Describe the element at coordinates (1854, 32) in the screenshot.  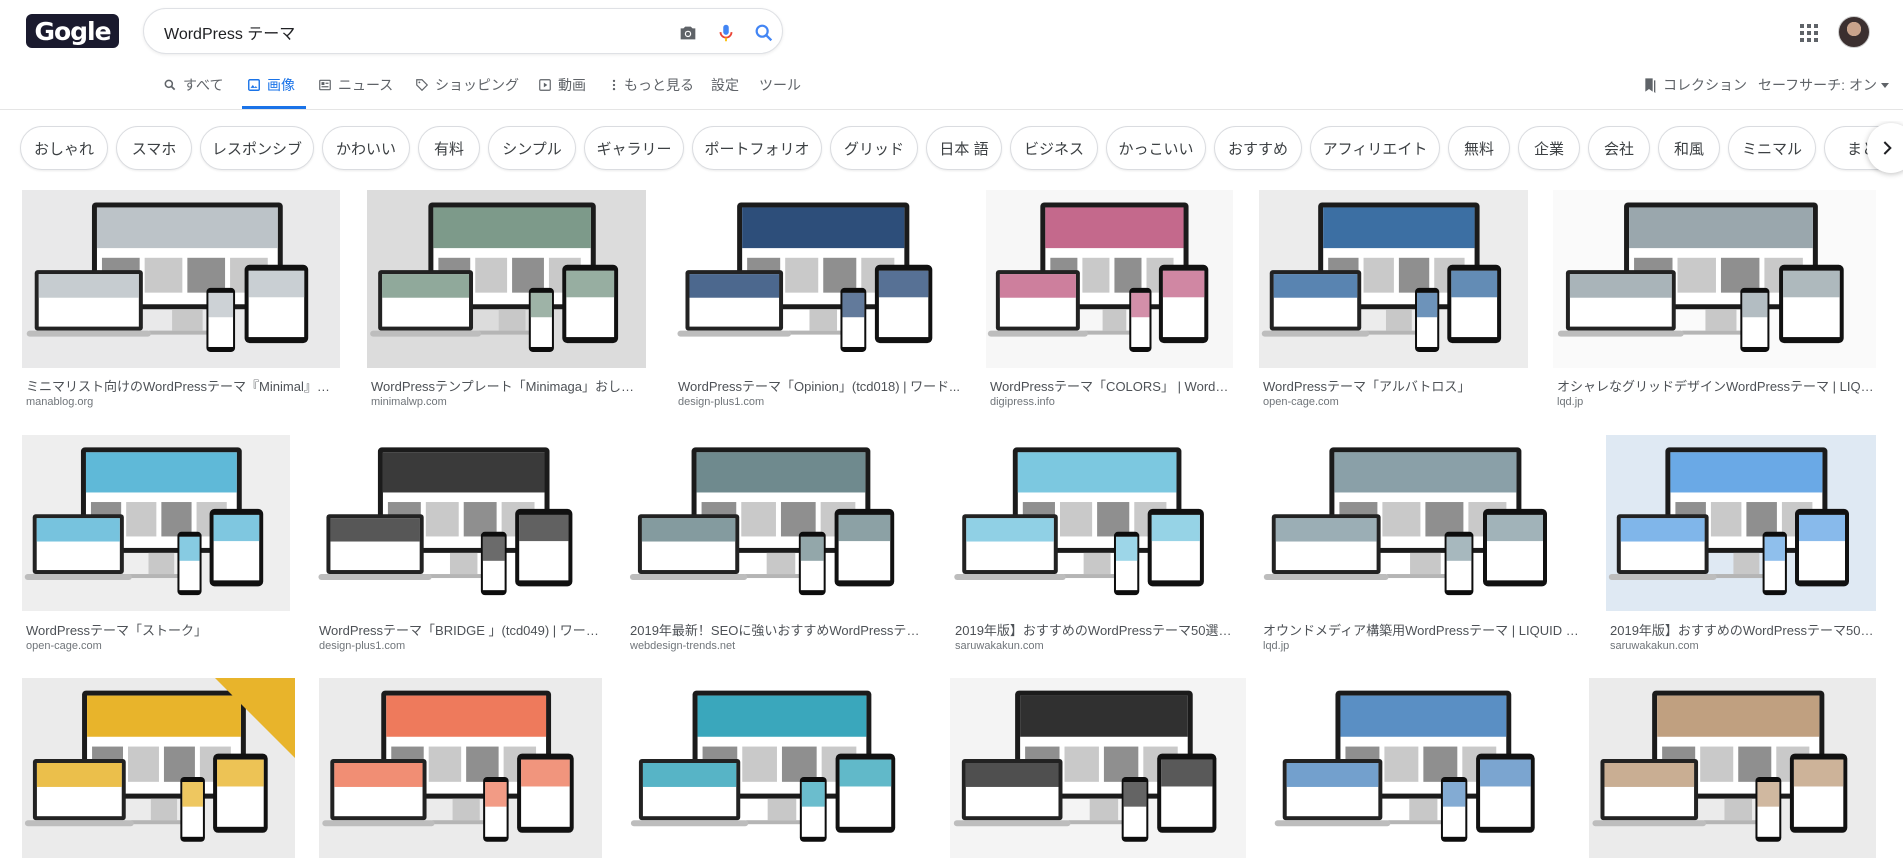
I see `account-avatar` at that location.